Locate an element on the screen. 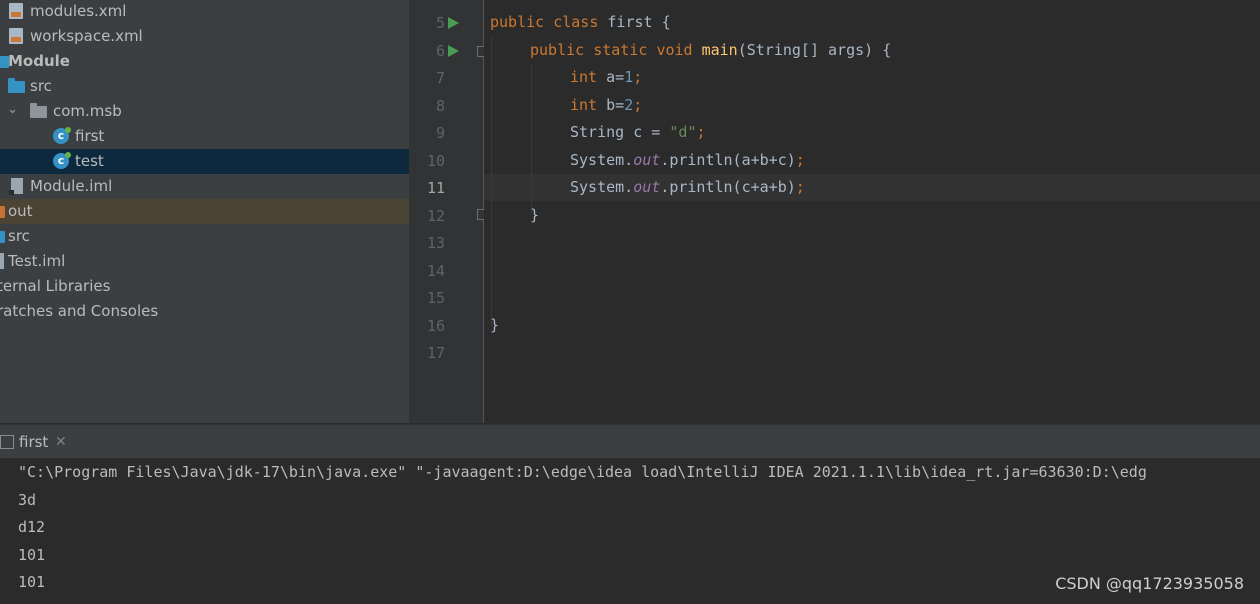 Image resolution: width=1260 pixels, height=604 pixels. run-class-icon is located at coordinates (453, 23).